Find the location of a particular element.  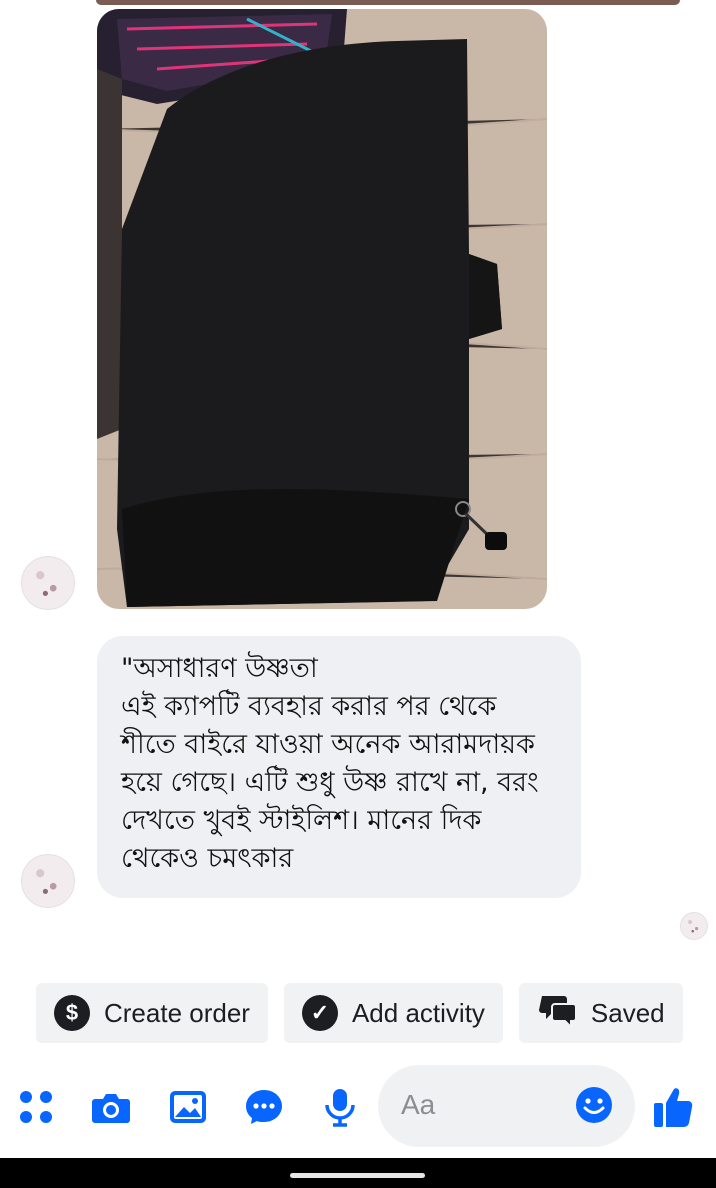

camera-icon is located at coordinates (111, 1107).